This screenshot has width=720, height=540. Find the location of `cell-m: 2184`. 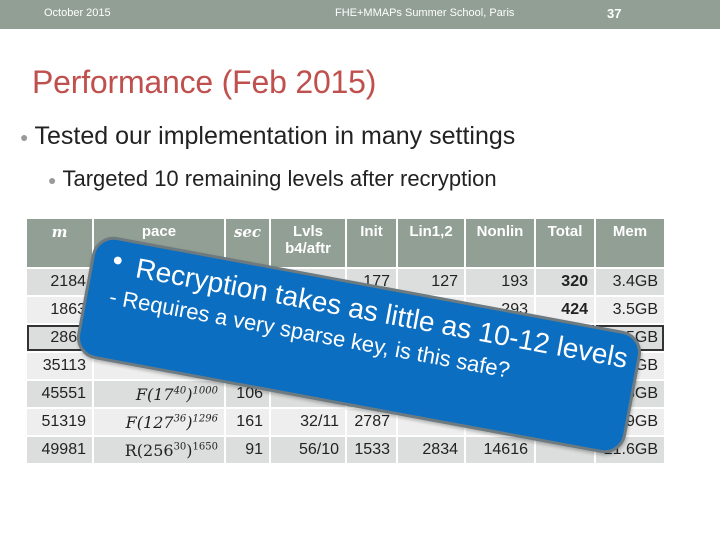

cell-m: 2184 is located at coordinates (59, 282).